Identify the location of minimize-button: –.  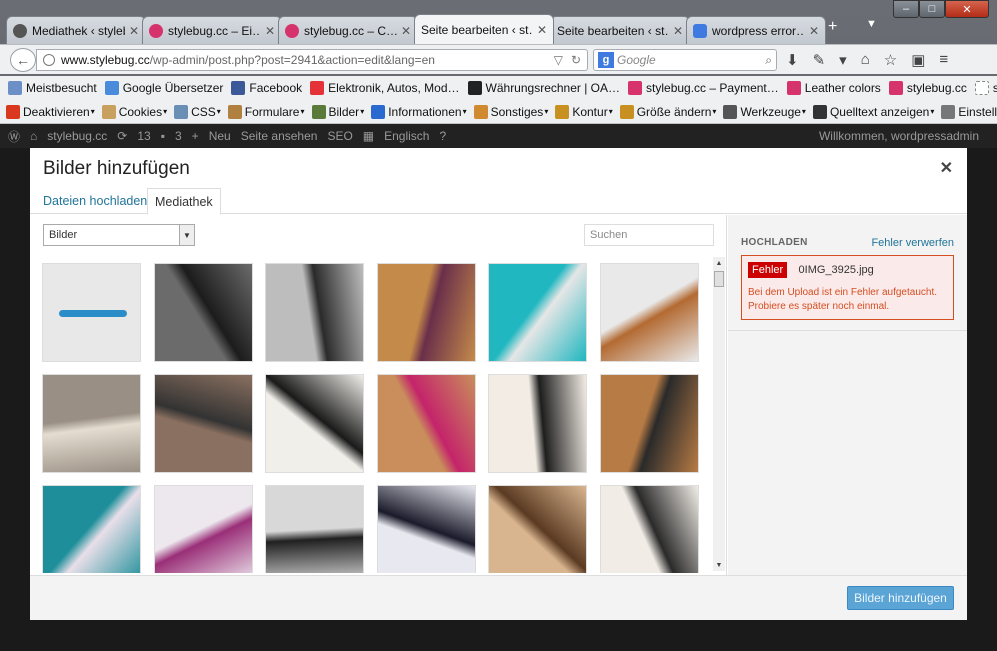
(906, 9).